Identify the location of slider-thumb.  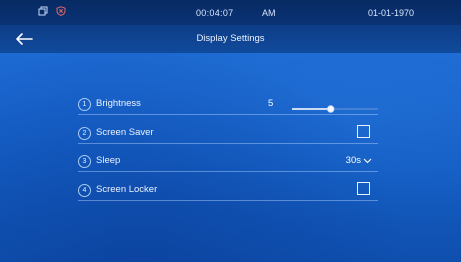
(331, 109).